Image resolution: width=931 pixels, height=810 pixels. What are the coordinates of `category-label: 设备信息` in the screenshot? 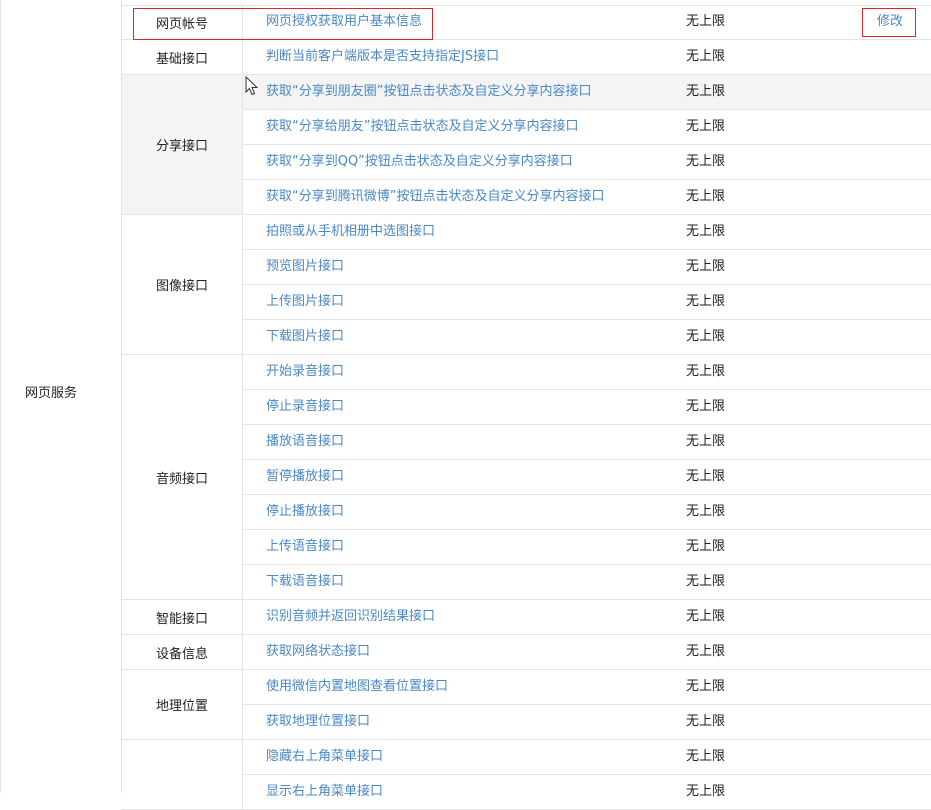 It's located at (181, 654).